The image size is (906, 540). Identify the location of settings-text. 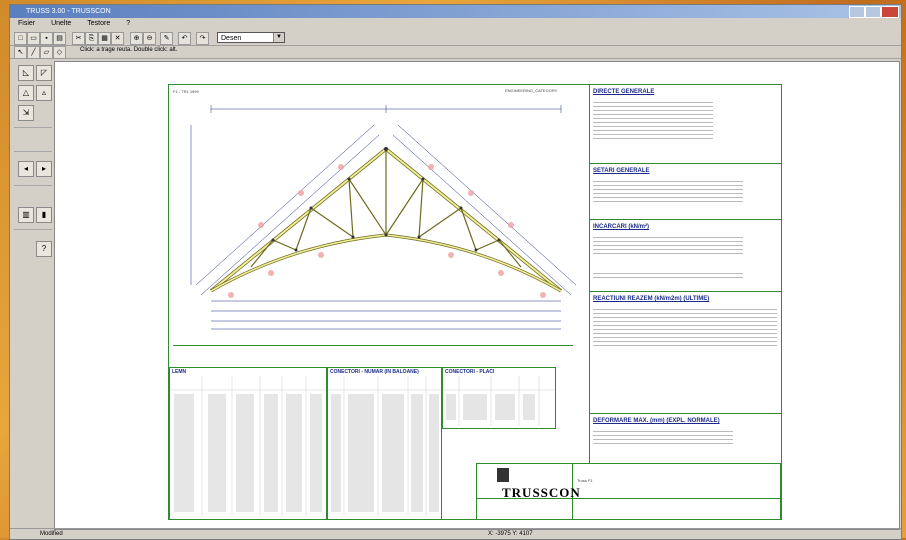
(668, 190).